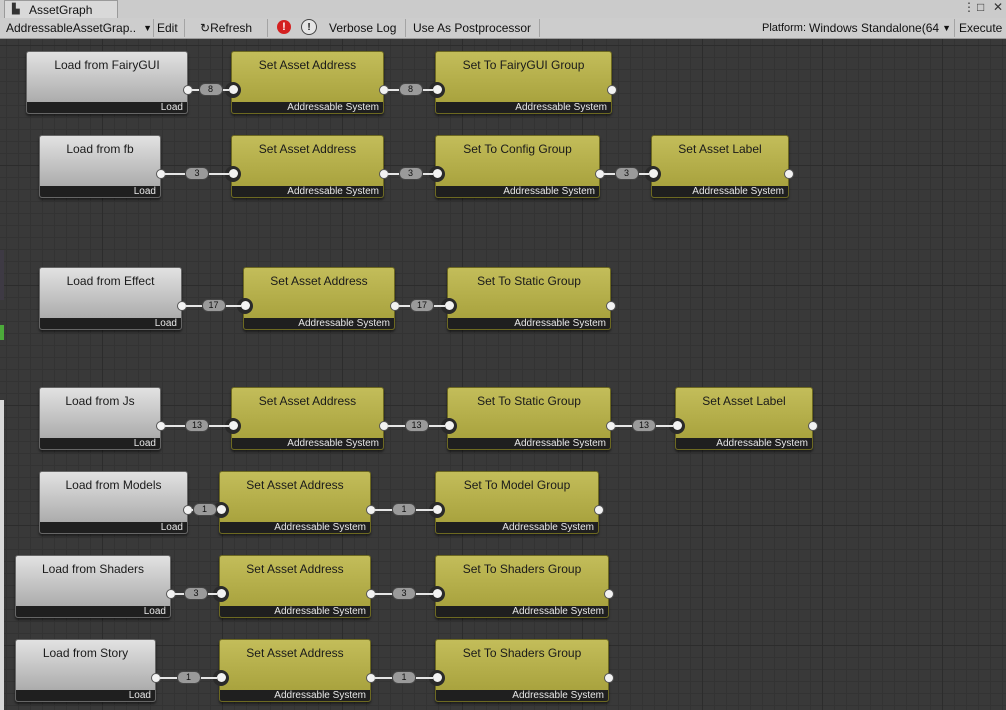  Describe the element at coordinates (309, 27) in the screenshot. I see `warning-icon: !` at that location.